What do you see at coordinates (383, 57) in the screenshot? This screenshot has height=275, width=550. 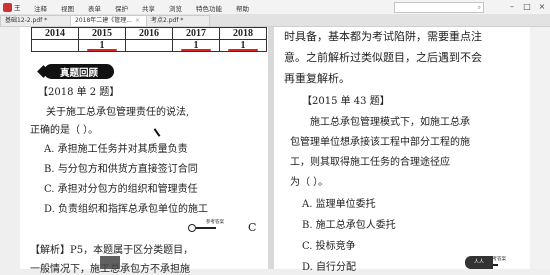 I see `intro-line: 意。之前解析过类似题目，之后遇到不会` at bounding box center [383, 57].